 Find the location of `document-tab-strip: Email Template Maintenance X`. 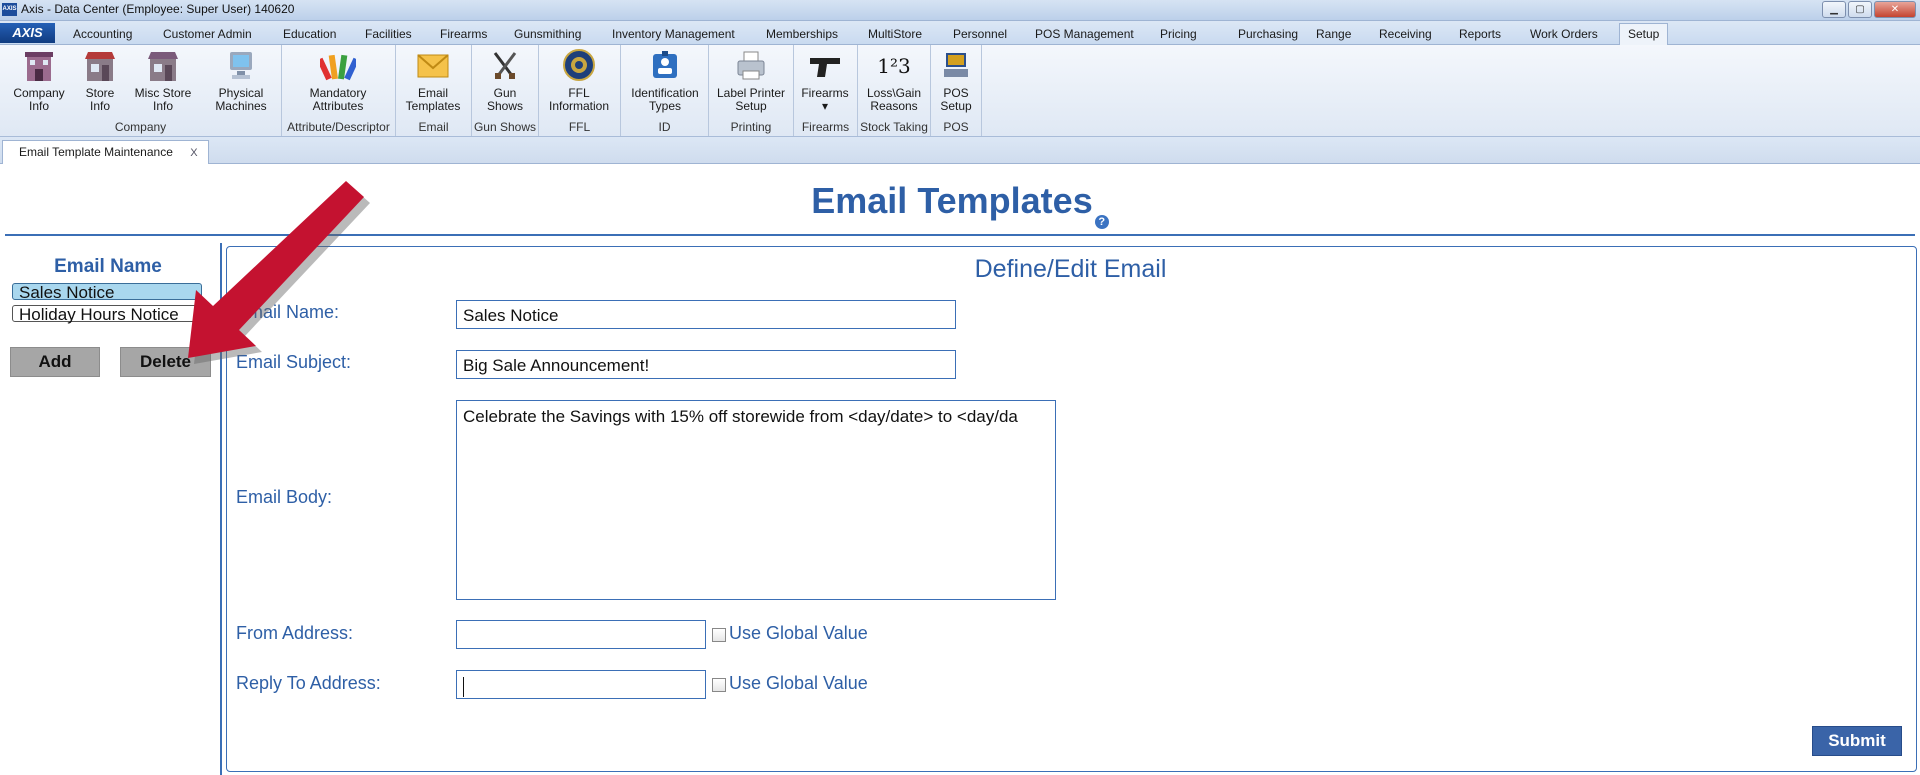

document-tab-strip: Email Template Maintenance X is located at coordinates (960, 150).